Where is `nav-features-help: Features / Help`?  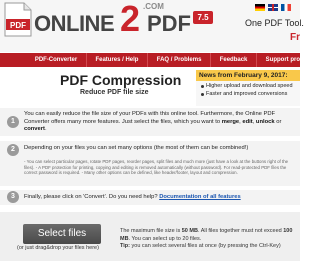
nav-features-help: Features / Help is located at coordinates (116, 60).